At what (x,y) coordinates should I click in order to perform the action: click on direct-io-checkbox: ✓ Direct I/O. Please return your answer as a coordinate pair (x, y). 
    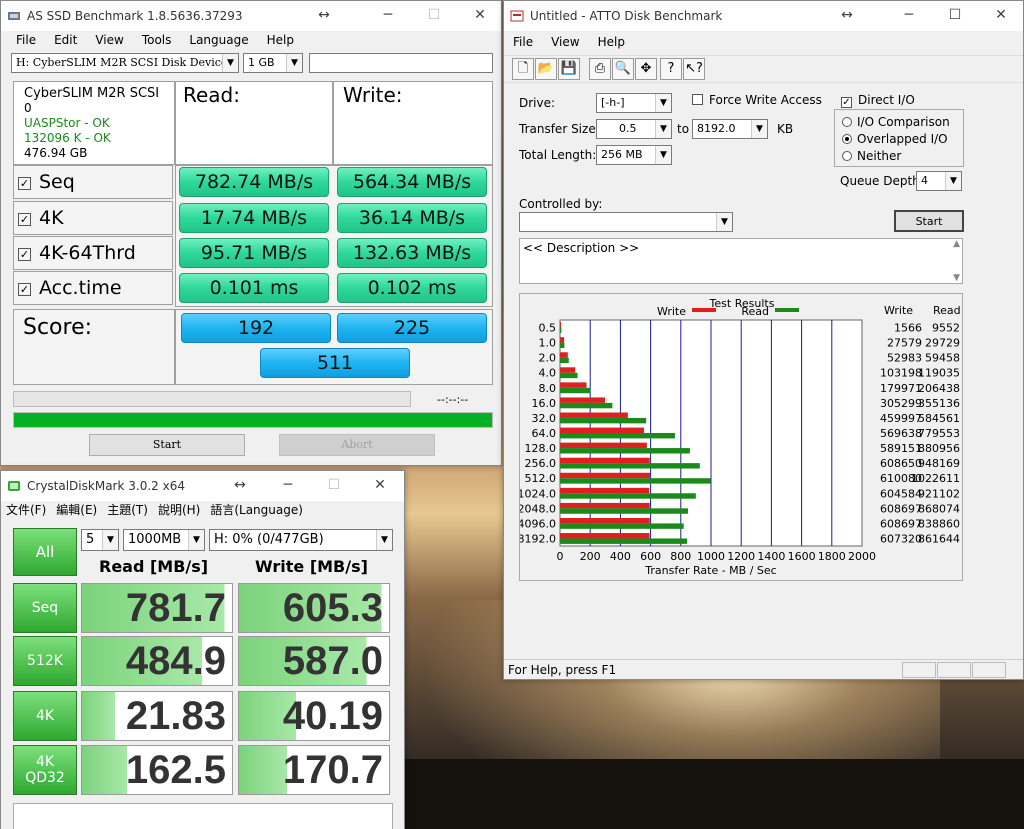
    Looking at the image, I should click on (878, 100).